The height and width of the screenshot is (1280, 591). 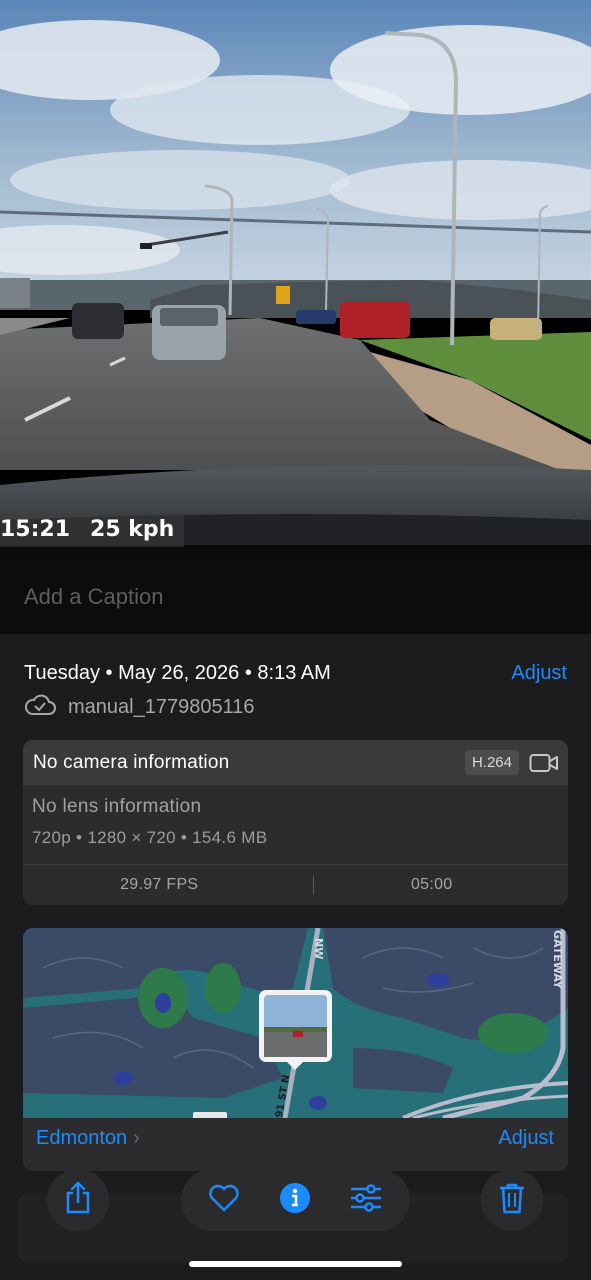 I want to click on location-link: Edmonton ›, so click(x=88, y=1138).